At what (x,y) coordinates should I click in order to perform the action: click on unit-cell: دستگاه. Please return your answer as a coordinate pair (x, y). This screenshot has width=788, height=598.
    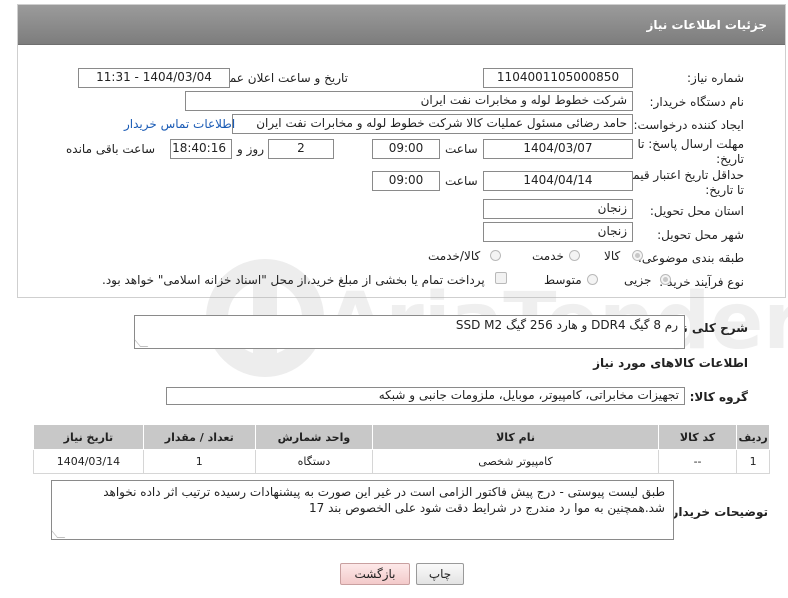
    Looking at the image, I should click on (314, 461).